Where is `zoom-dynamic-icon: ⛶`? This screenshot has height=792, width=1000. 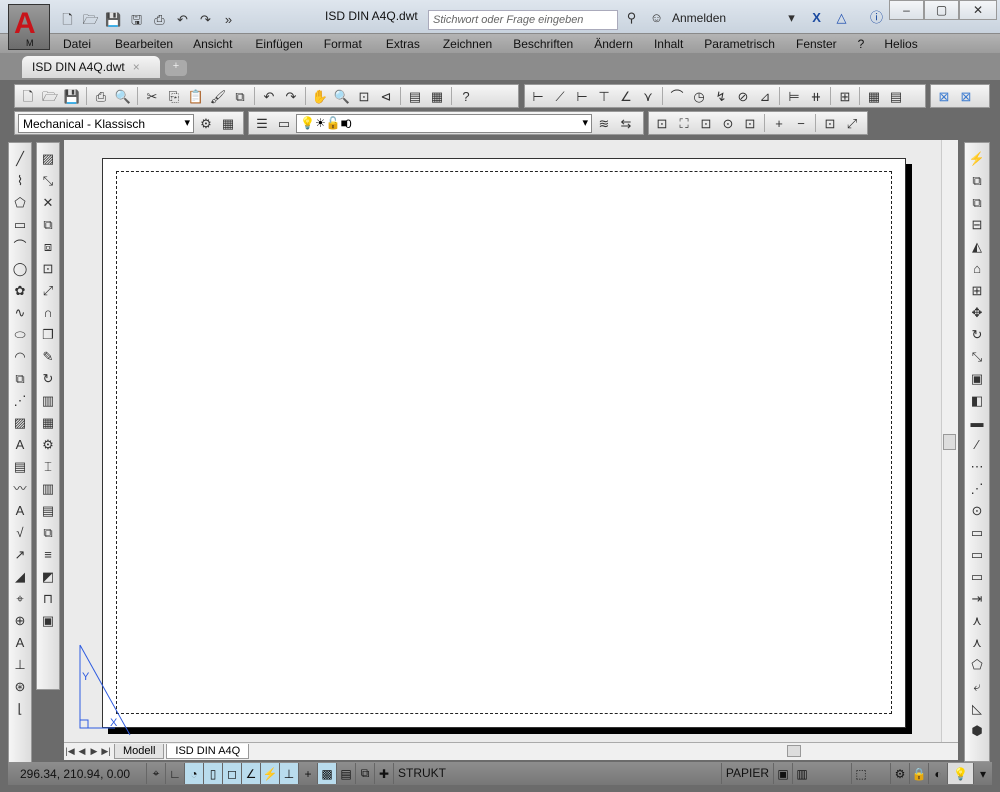 zoom-dynamic-icon: ⛶ is located at coordinates (684, 123).